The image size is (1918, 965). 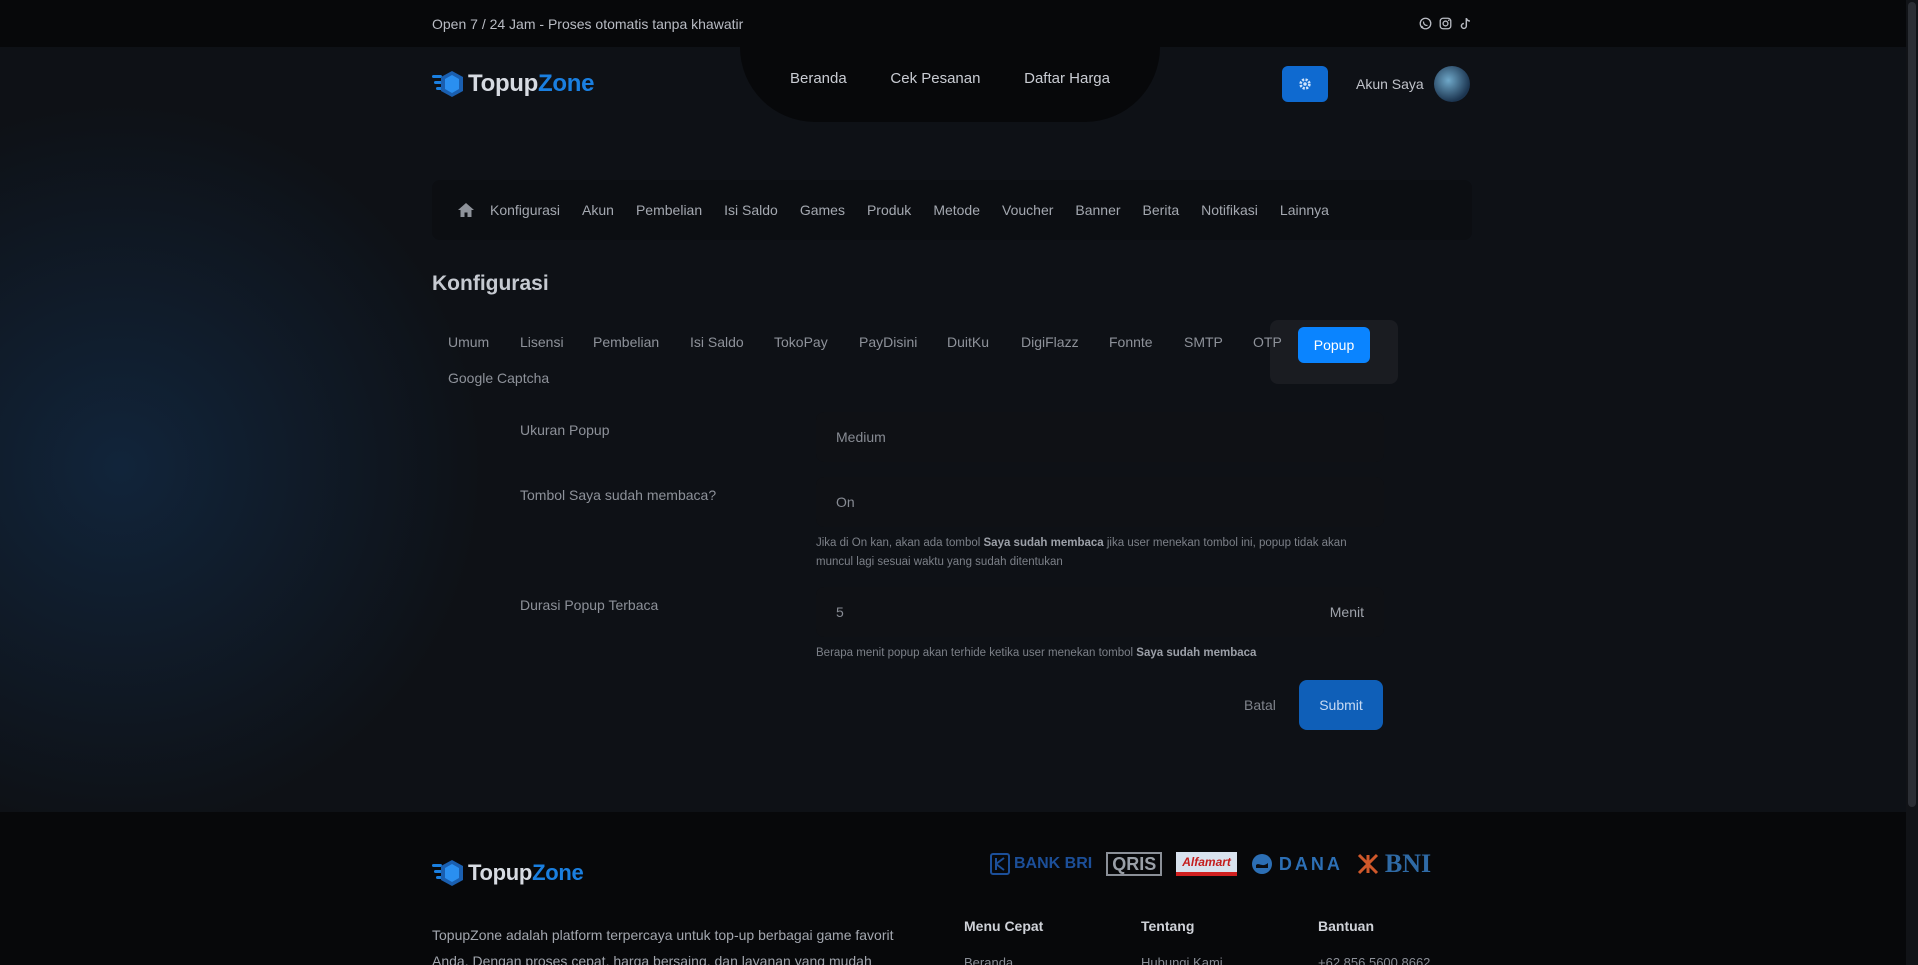 I want to click on page-scrollbar, so click(x=1912, y=482).